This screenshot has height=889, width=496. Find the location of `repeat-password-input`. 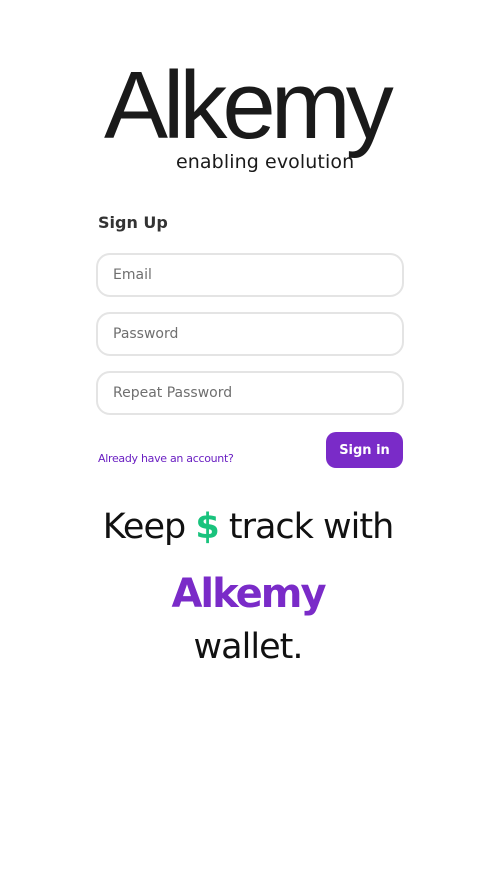

repeat-password-input is located at coordinates (250, 393).